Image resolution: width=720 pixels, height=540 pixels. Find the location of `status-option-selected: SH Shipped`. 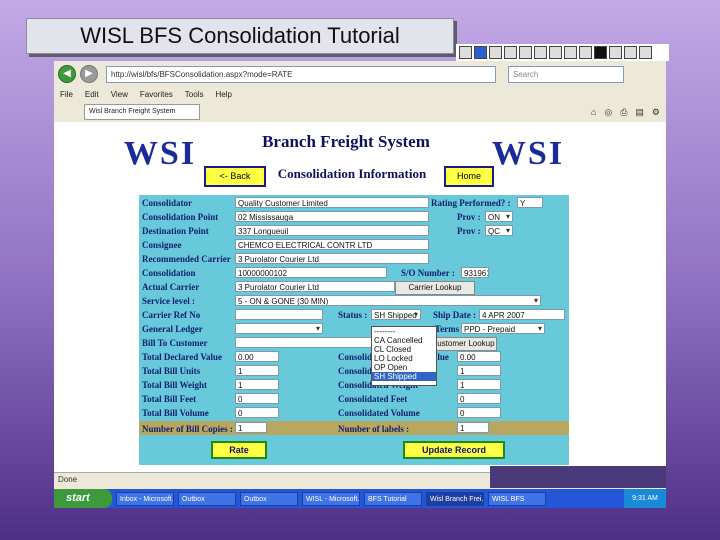

status-option-selected: SH Shipped is located at coordinates (404, 376).